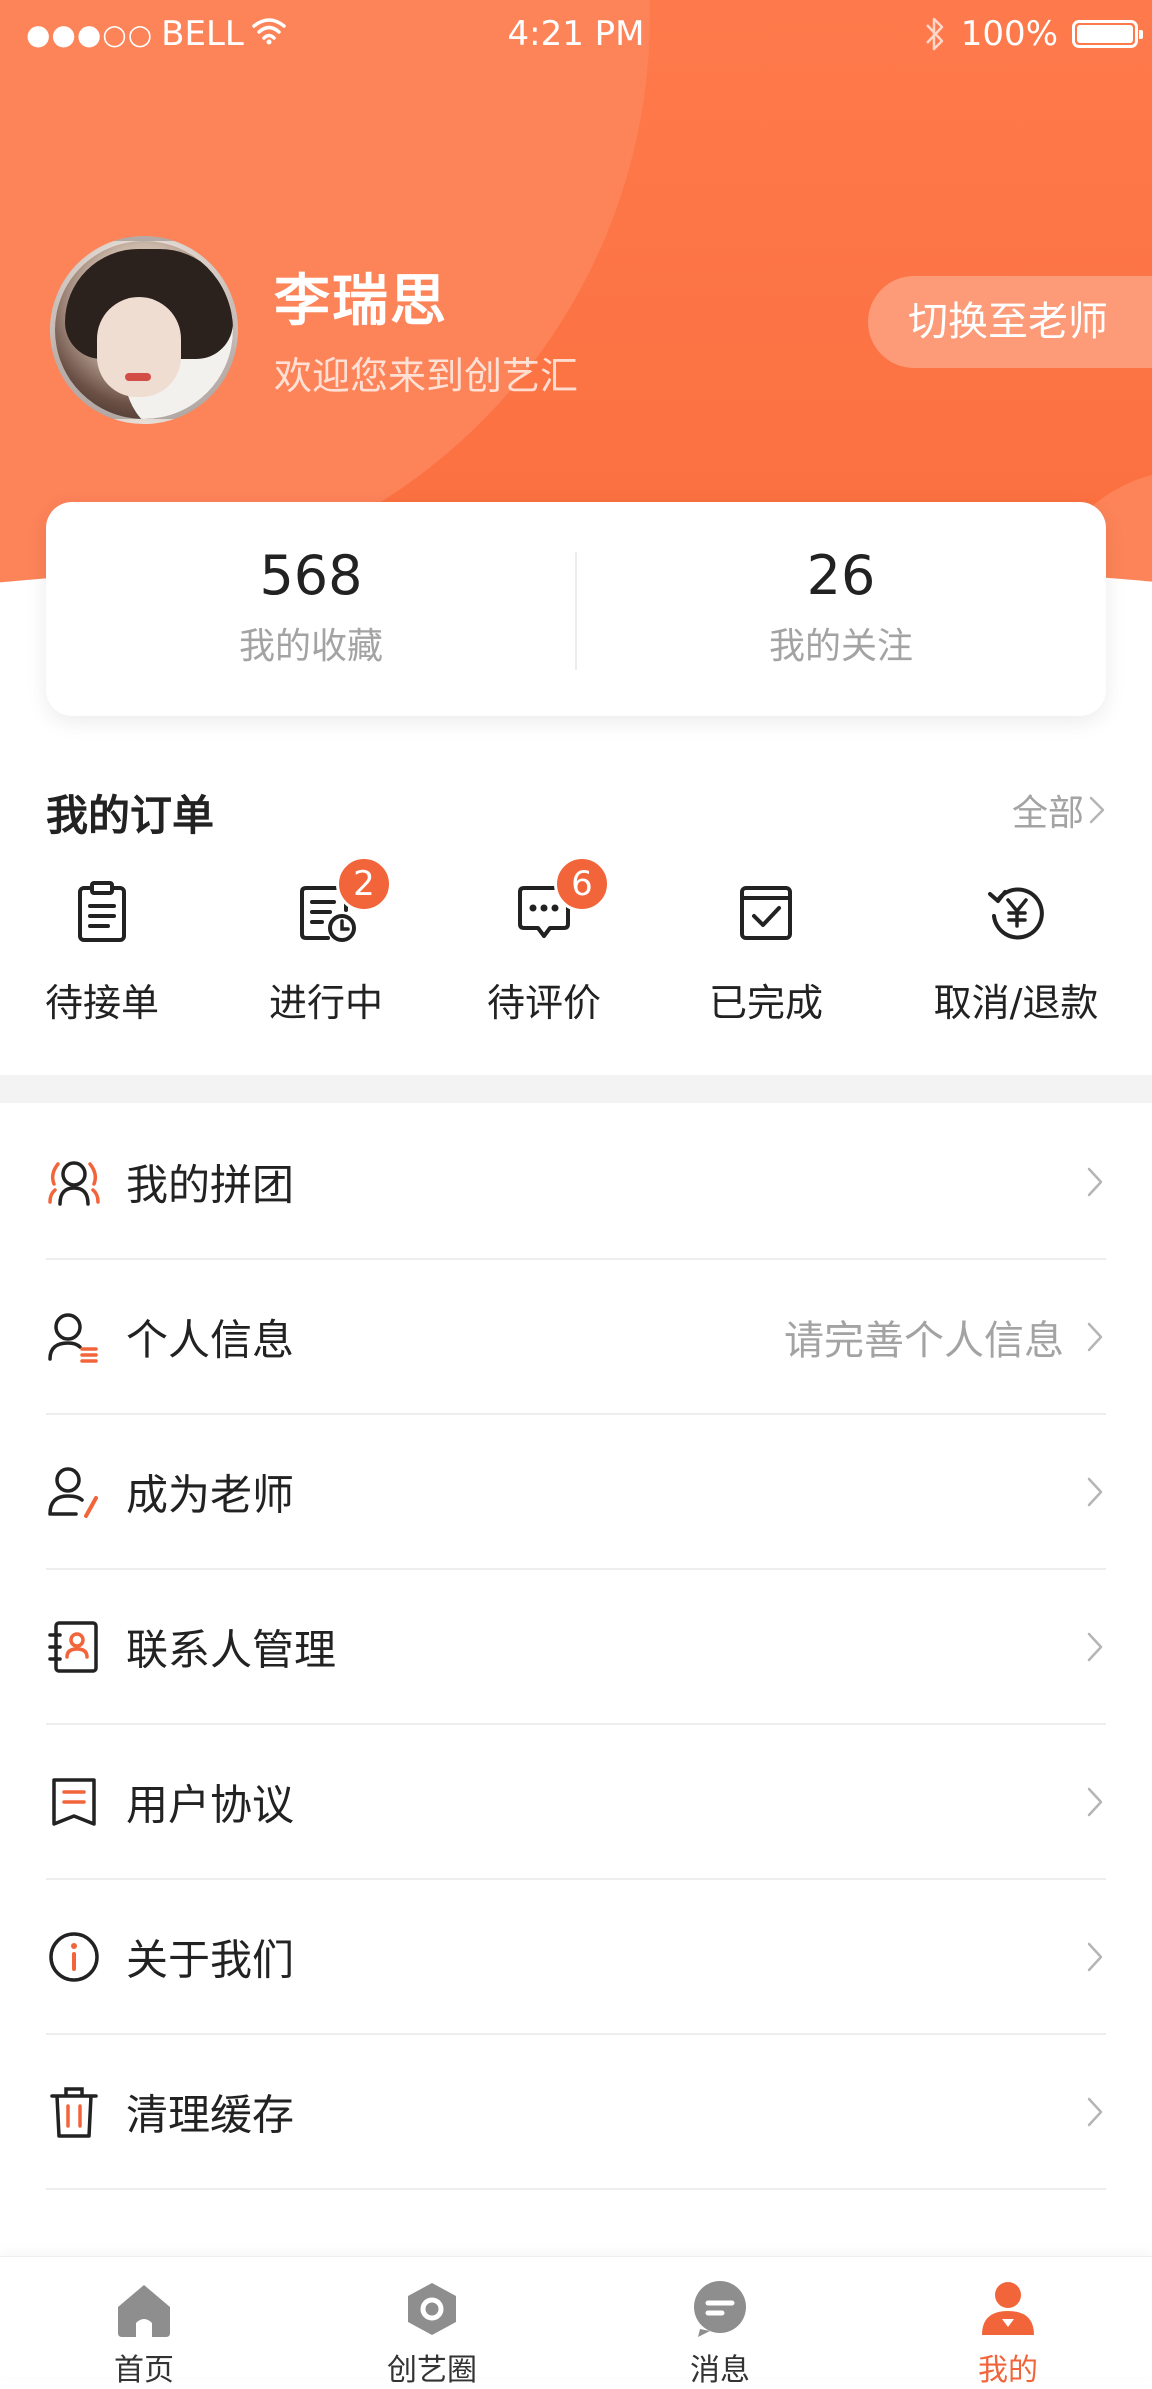 Image resolution: width=1152 pixels, height=2389 pixels. What do you see at coordinates (210, 1339) in the screenshot?
I see `menu-item-label: 个人信息` at bounding box center [210, 1339].